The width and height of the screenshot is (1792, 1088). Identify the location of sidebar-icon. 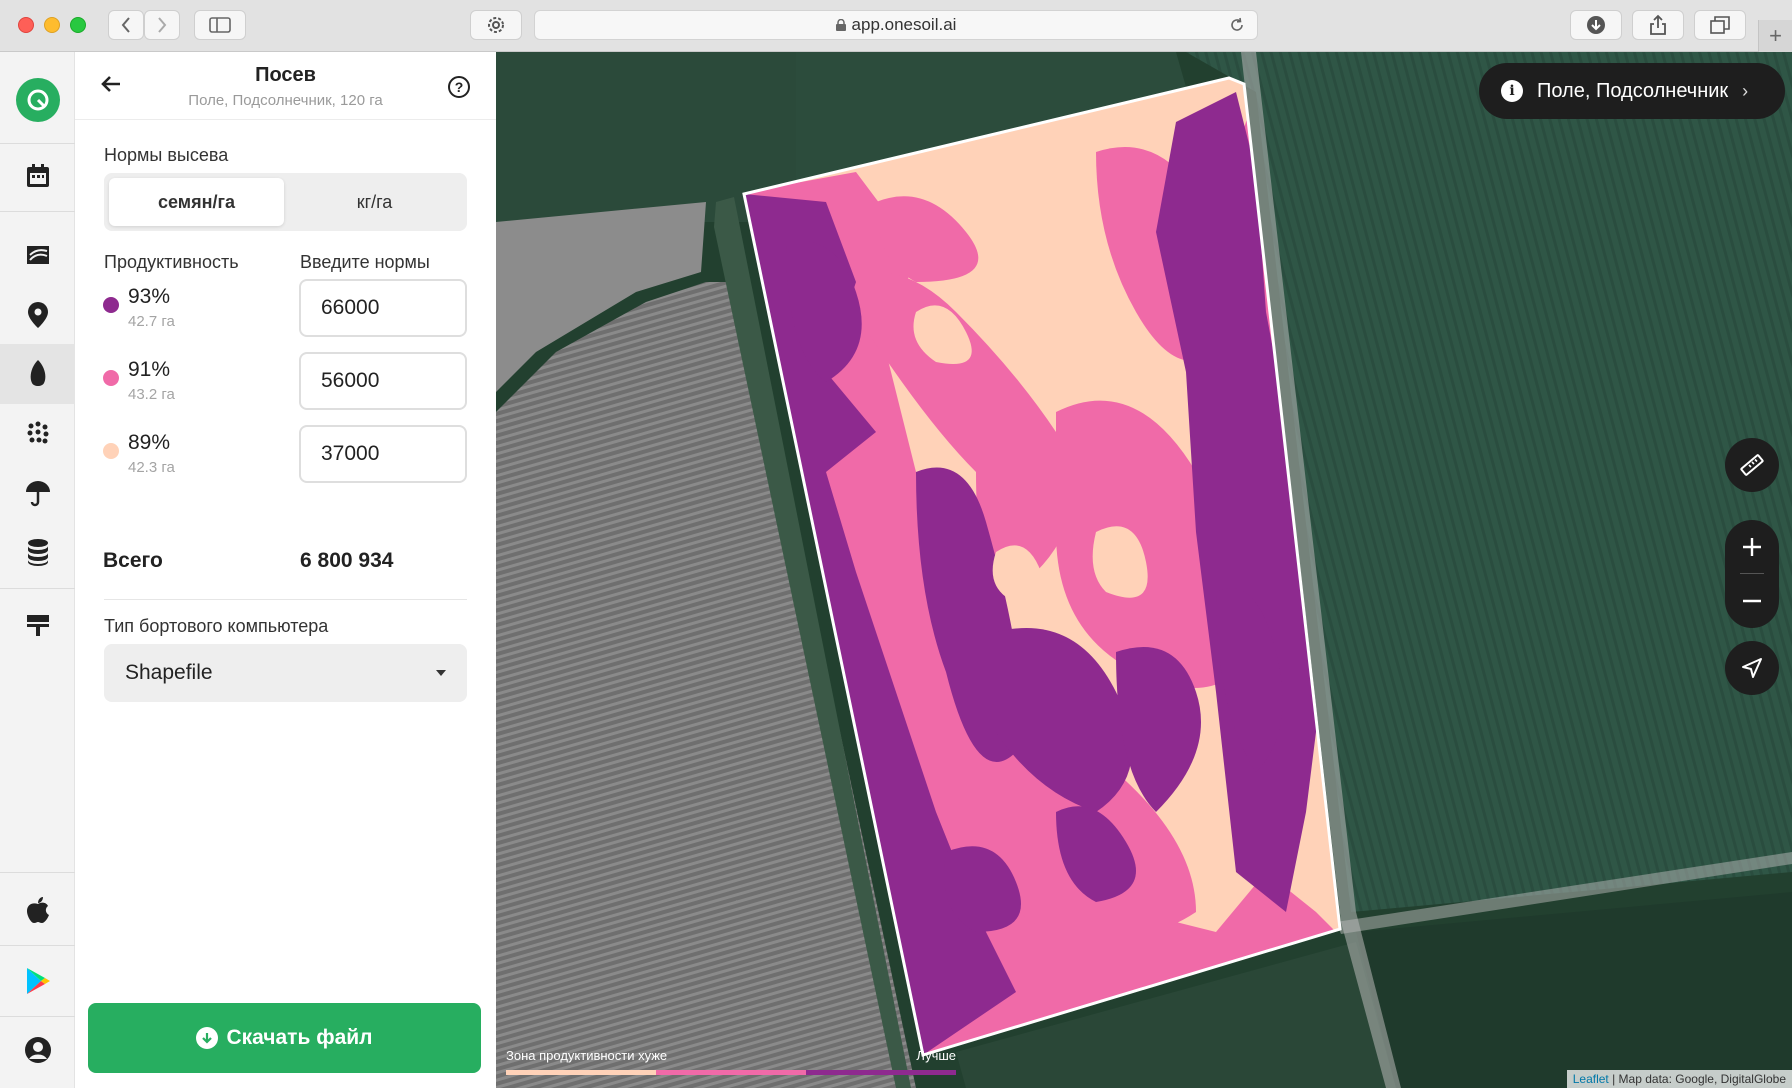
(220, 25).